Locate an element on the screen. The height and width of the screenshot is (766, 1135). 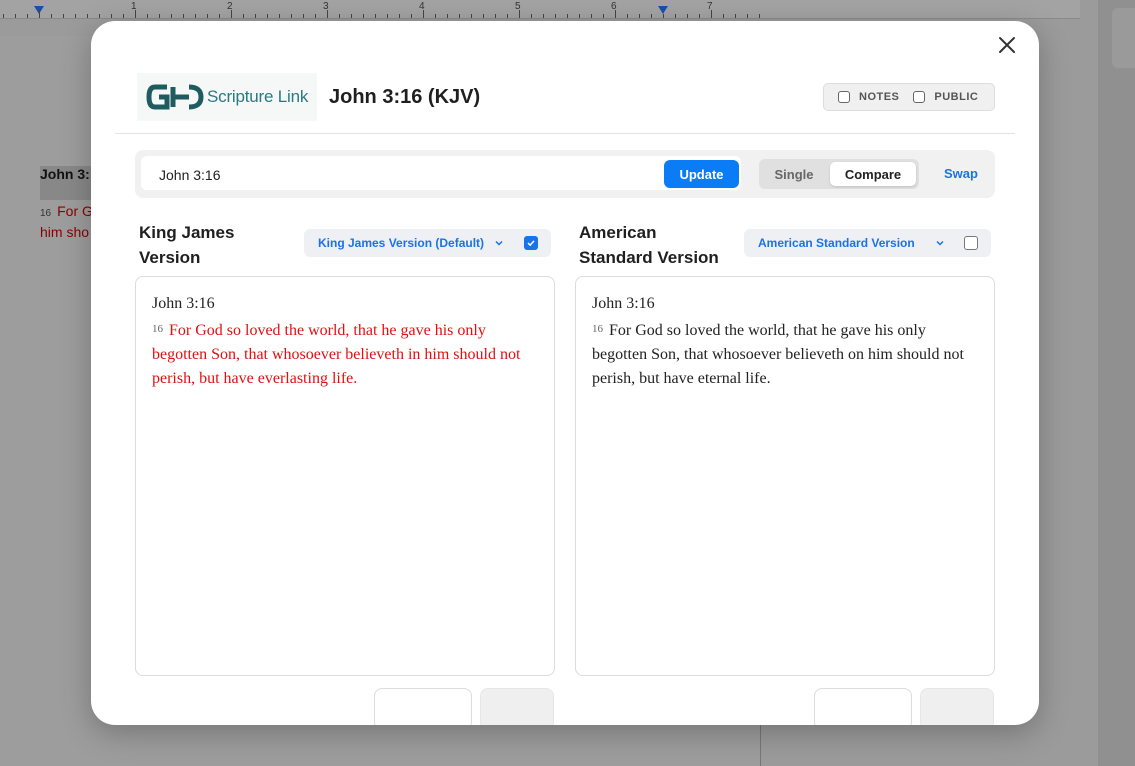
ruler-number: 7 is located at coordinates (710, 6).